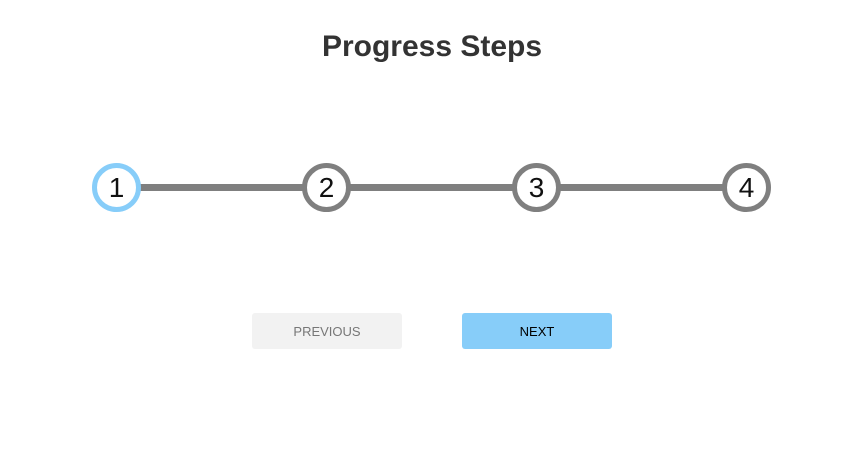  What do you see at coordinates (536, 187) in the screenshot?
I see `step-circle-3: 3` at bounding box center [536, 187].